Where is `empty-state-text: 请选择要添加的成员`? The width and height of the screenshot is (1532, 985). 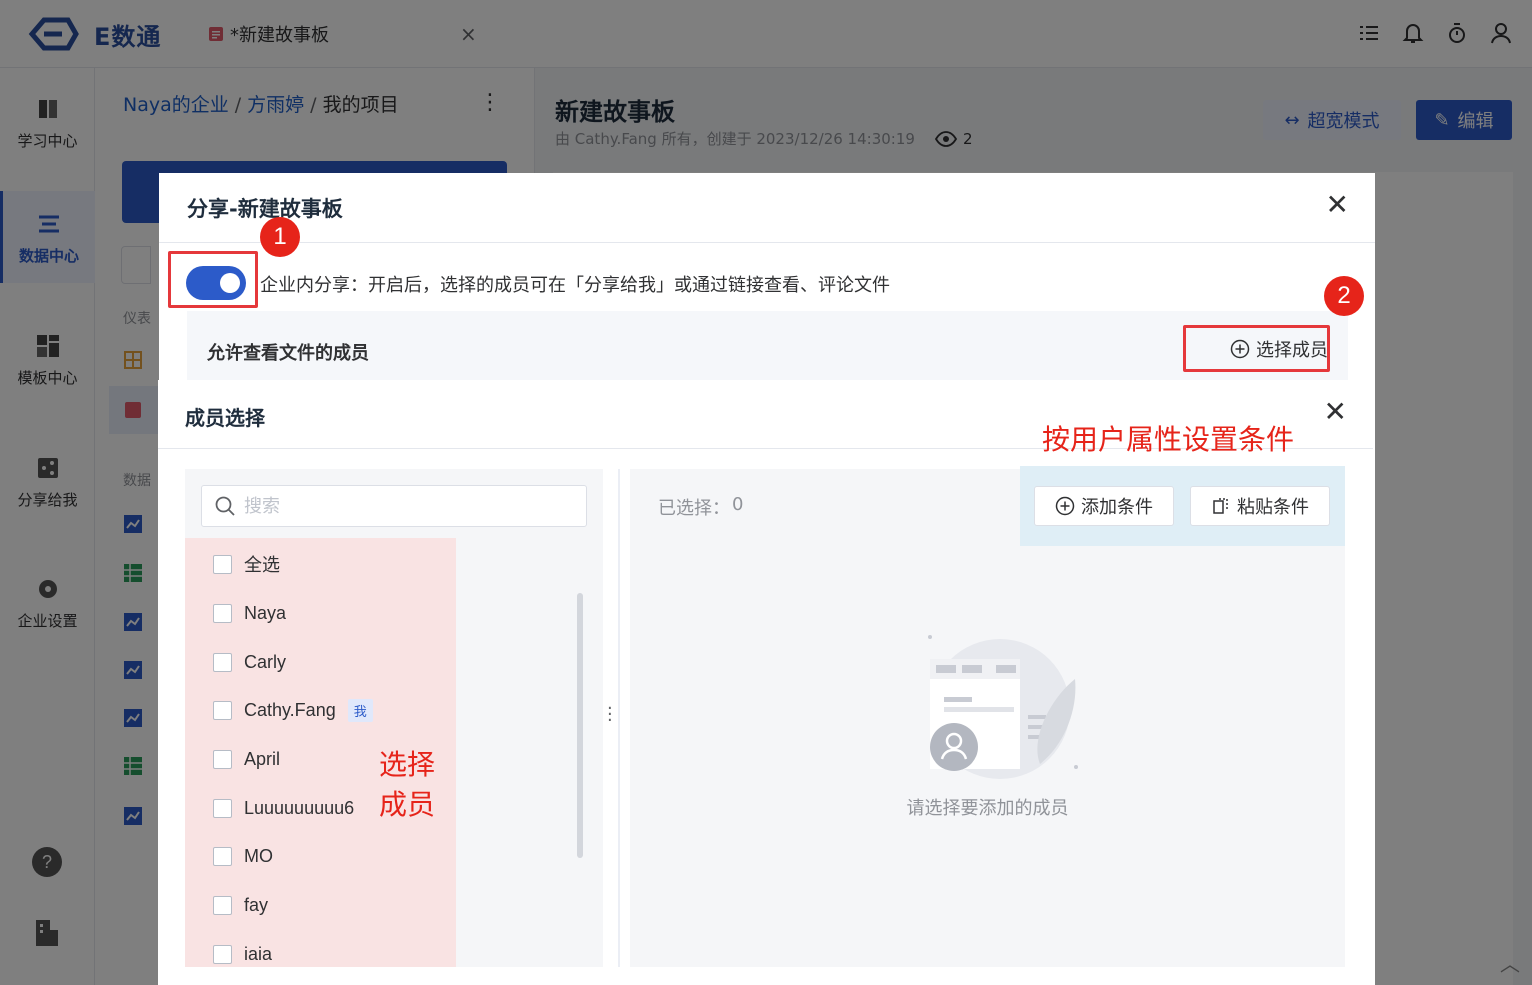
empty-state-text: 请选择要添加的成员 is located at coordinates (987, 808).